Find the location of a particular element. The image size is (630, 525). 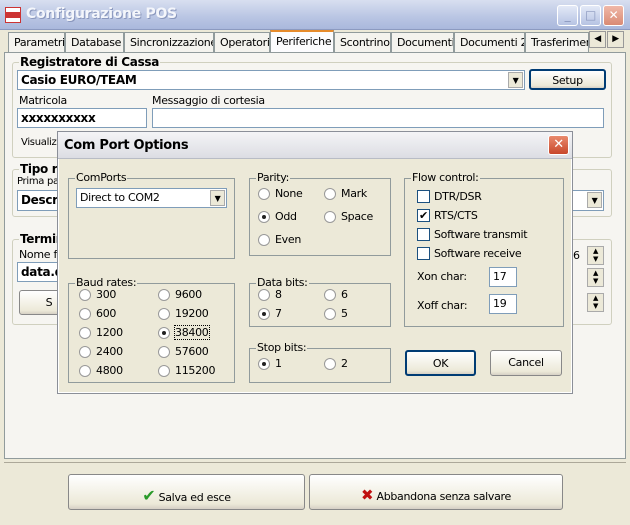

xon-input: 17 is located at coordinates (503, 277).